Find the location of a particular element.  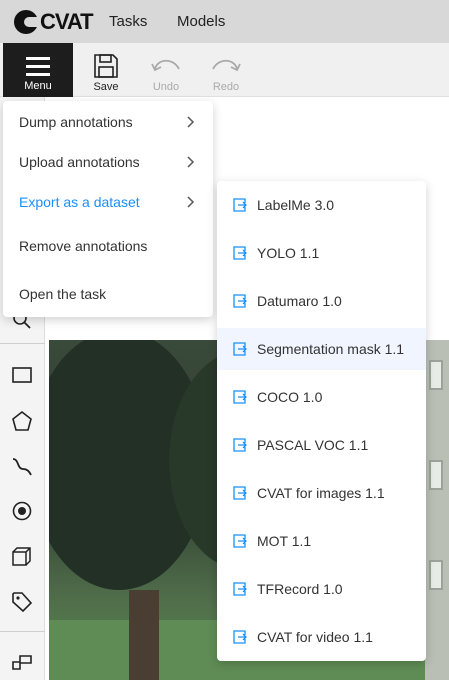

tag-icon is located at coordinates (22, 602).